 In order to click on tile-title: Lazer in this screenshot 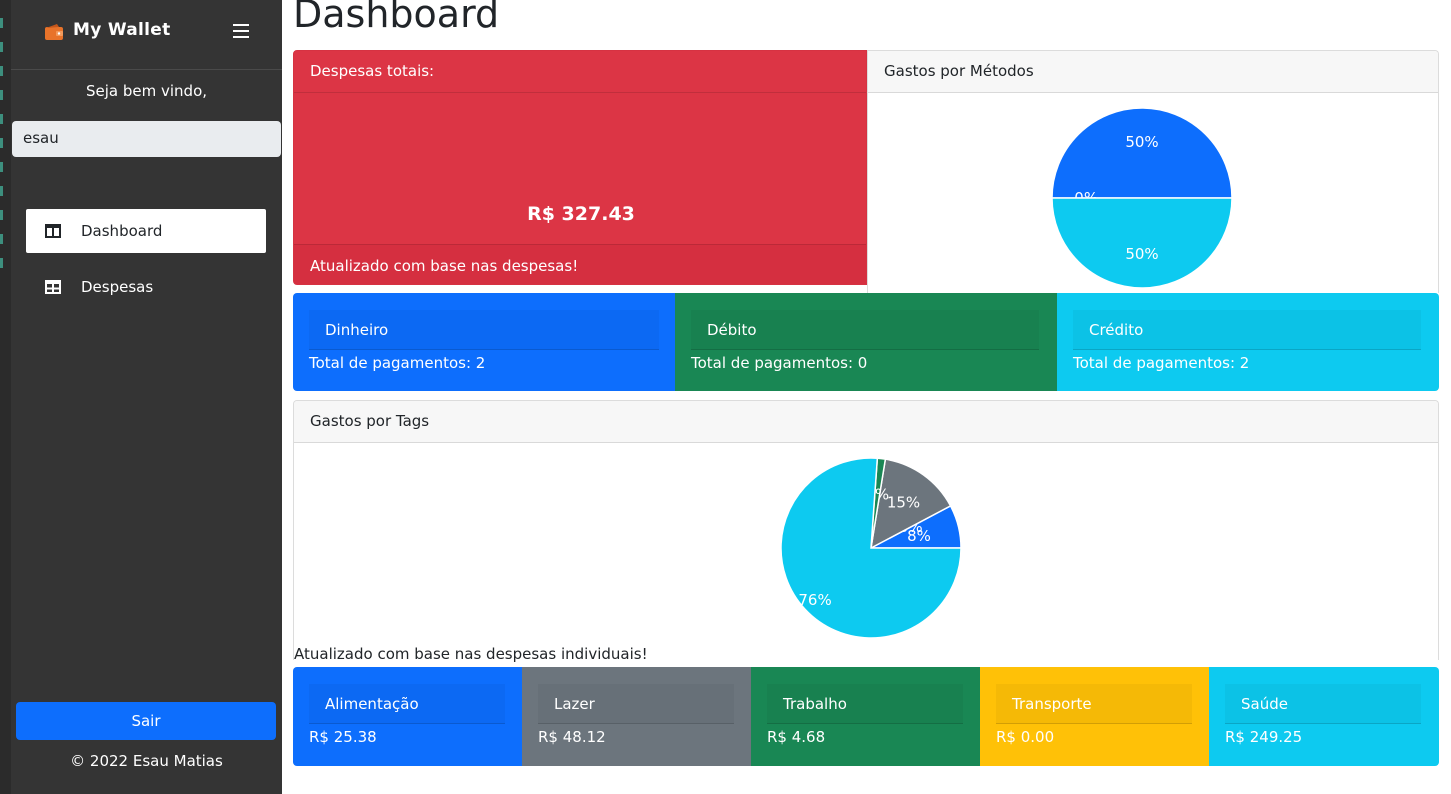, I will do `click(636, 704)`.